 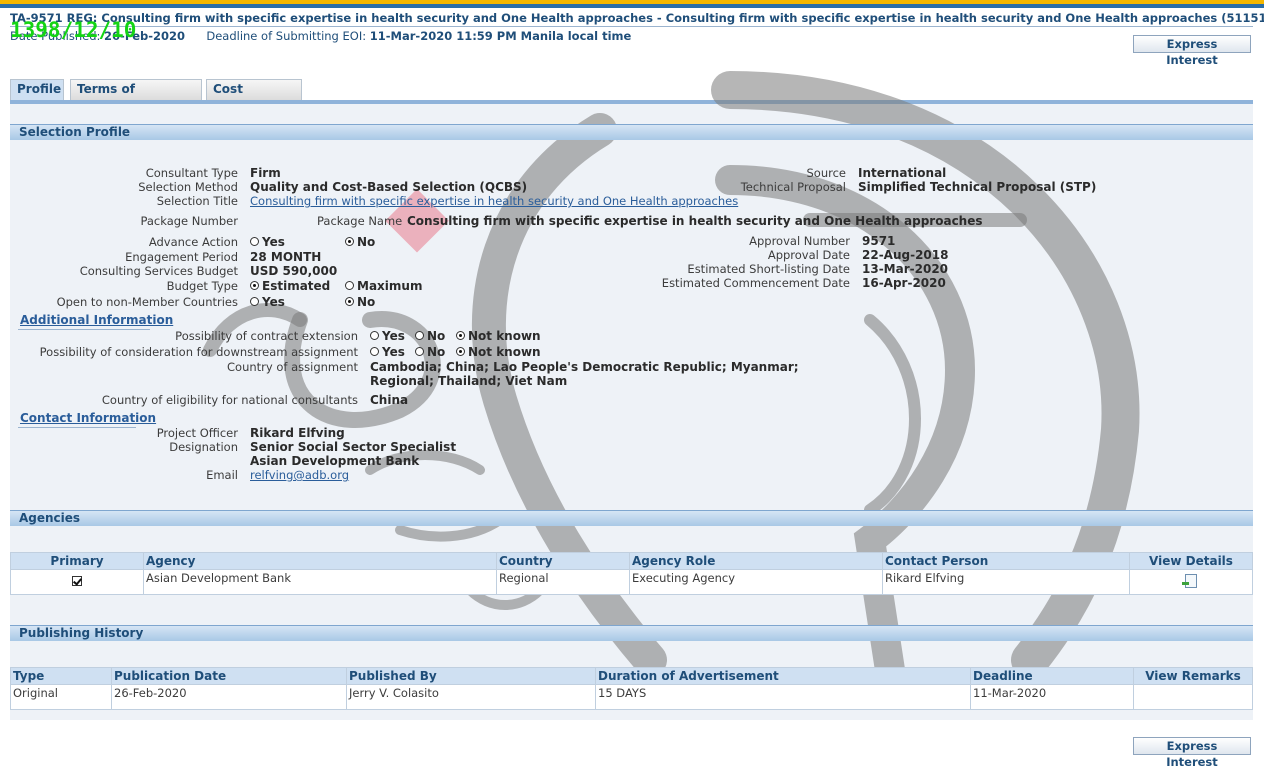 I want to click on express-interest-button-top: Express Interest, so click(x=1192, y=51).